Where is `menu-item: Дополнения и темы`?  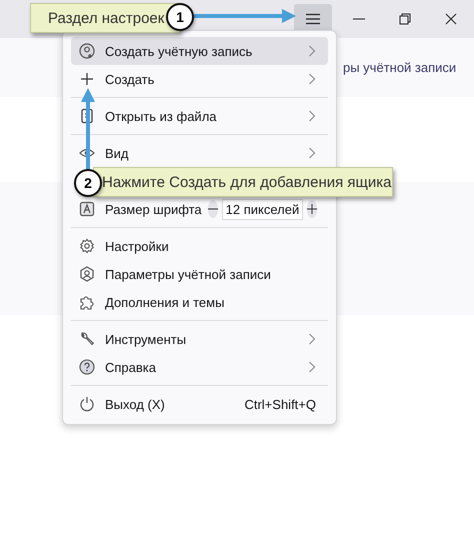 menu-item: Дополнения и темы is located at coordinates (199, 302).